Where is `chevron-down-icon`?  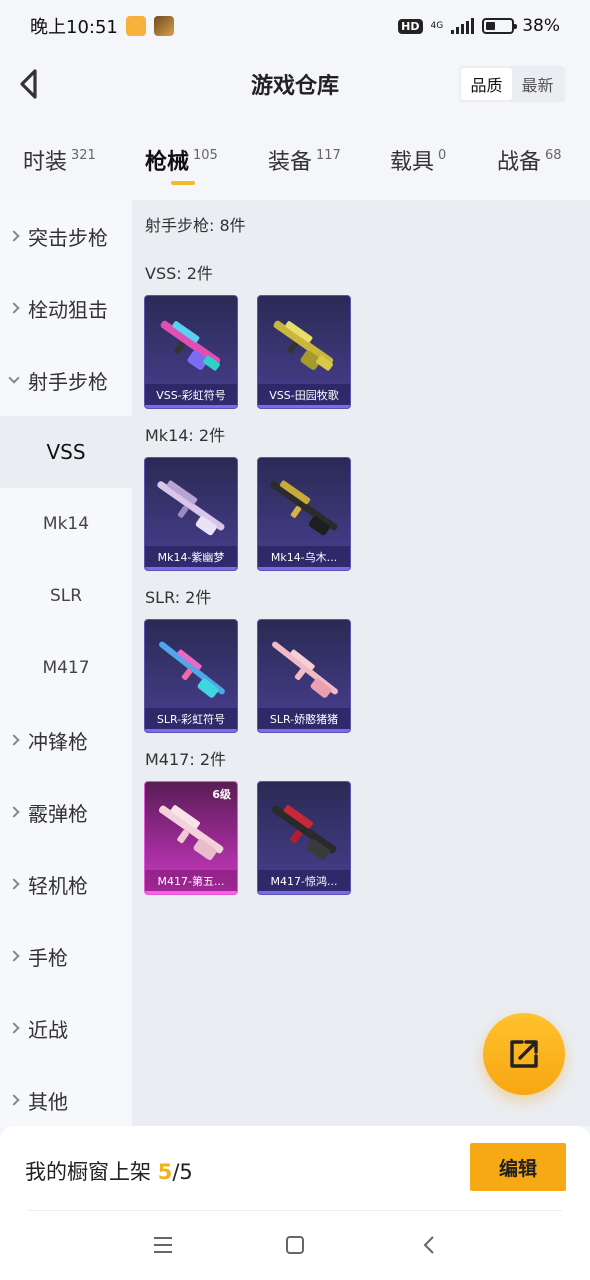
chevron-down-icon is located at coordinates (14, 378).